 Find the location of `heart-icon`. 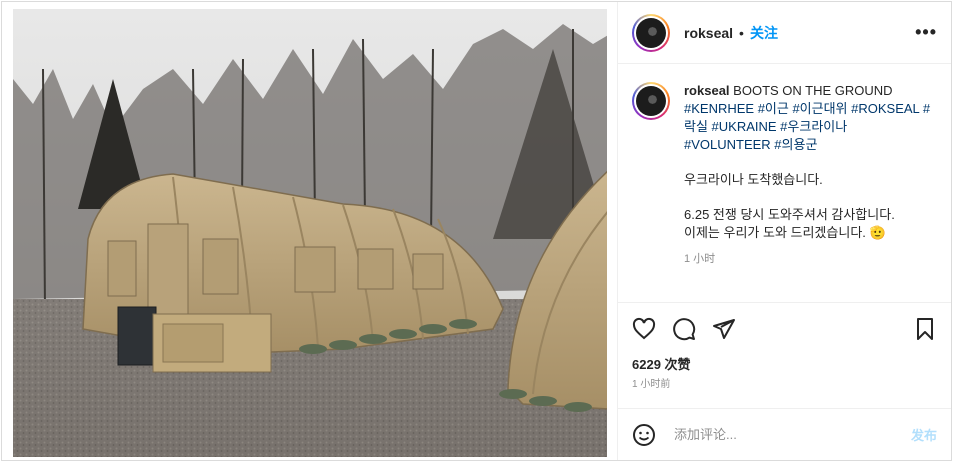

heart-icon is located at coordinates (644, 329).